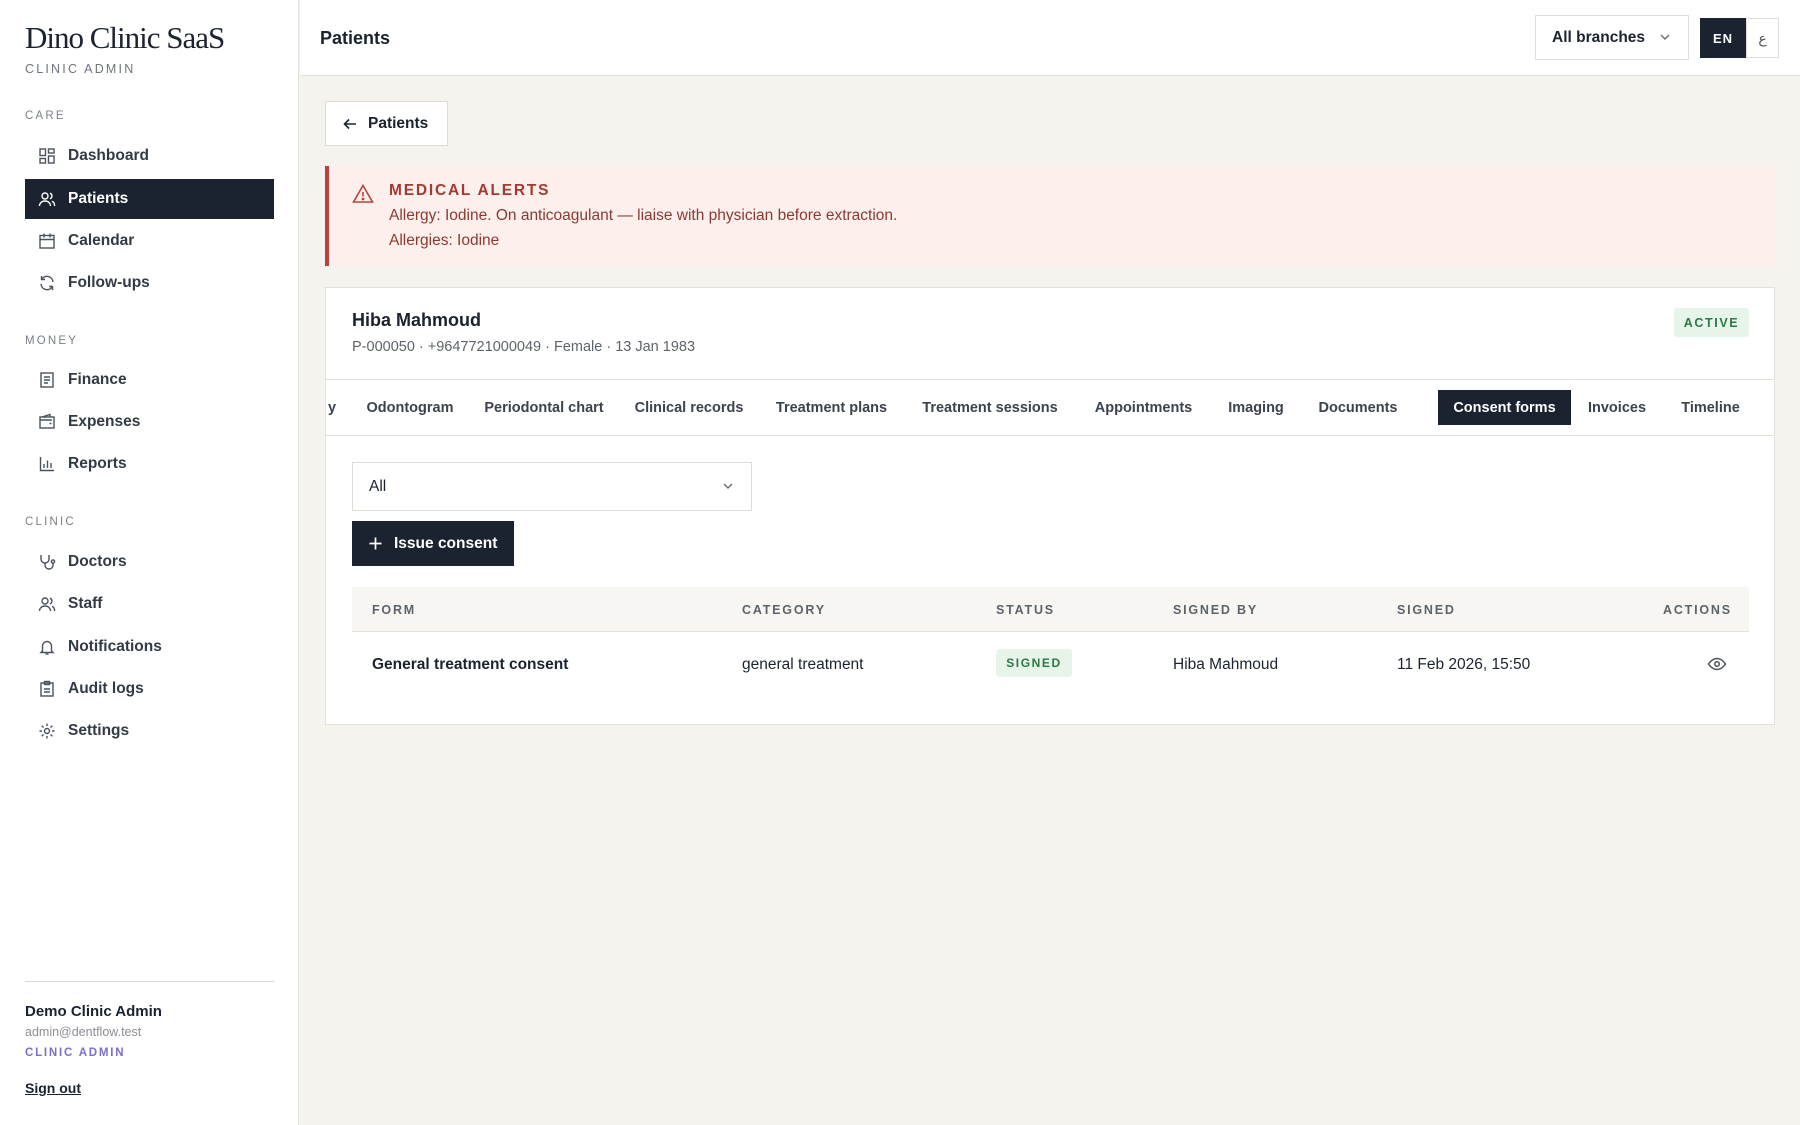  What do you see at coordinates (47, 689) in the screenshot?
I see `clipboard-icon` at bounding box center [47, 689].